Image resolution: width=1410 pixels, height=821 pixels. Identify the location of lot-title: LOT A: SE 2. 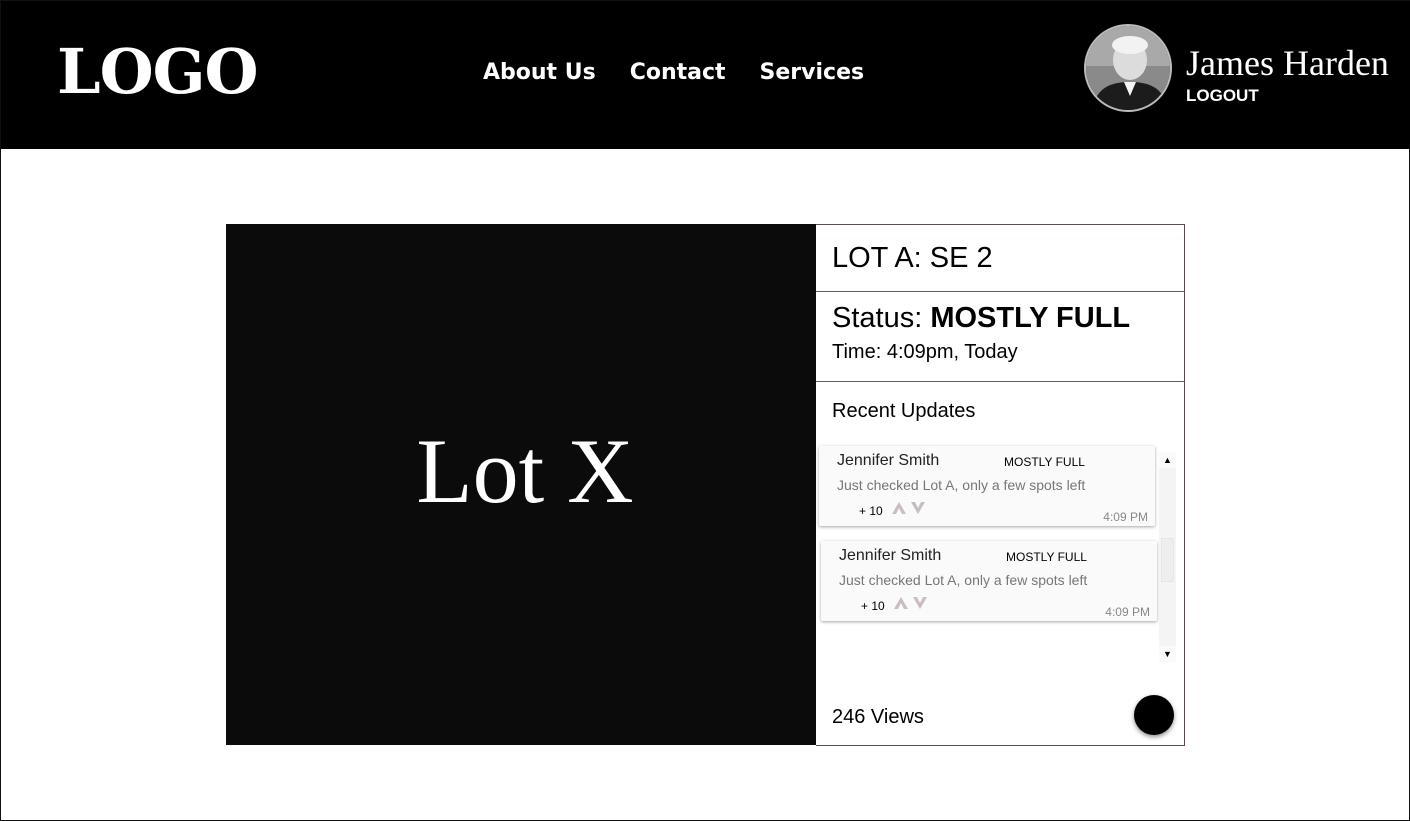
(912, 258).